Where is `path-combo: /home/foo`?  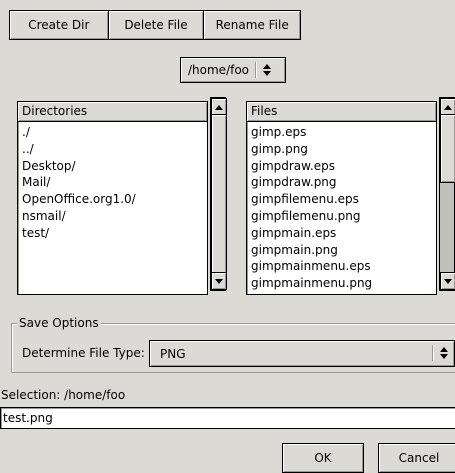
path-combo: /home/foo is located at coordinates (233, 70).